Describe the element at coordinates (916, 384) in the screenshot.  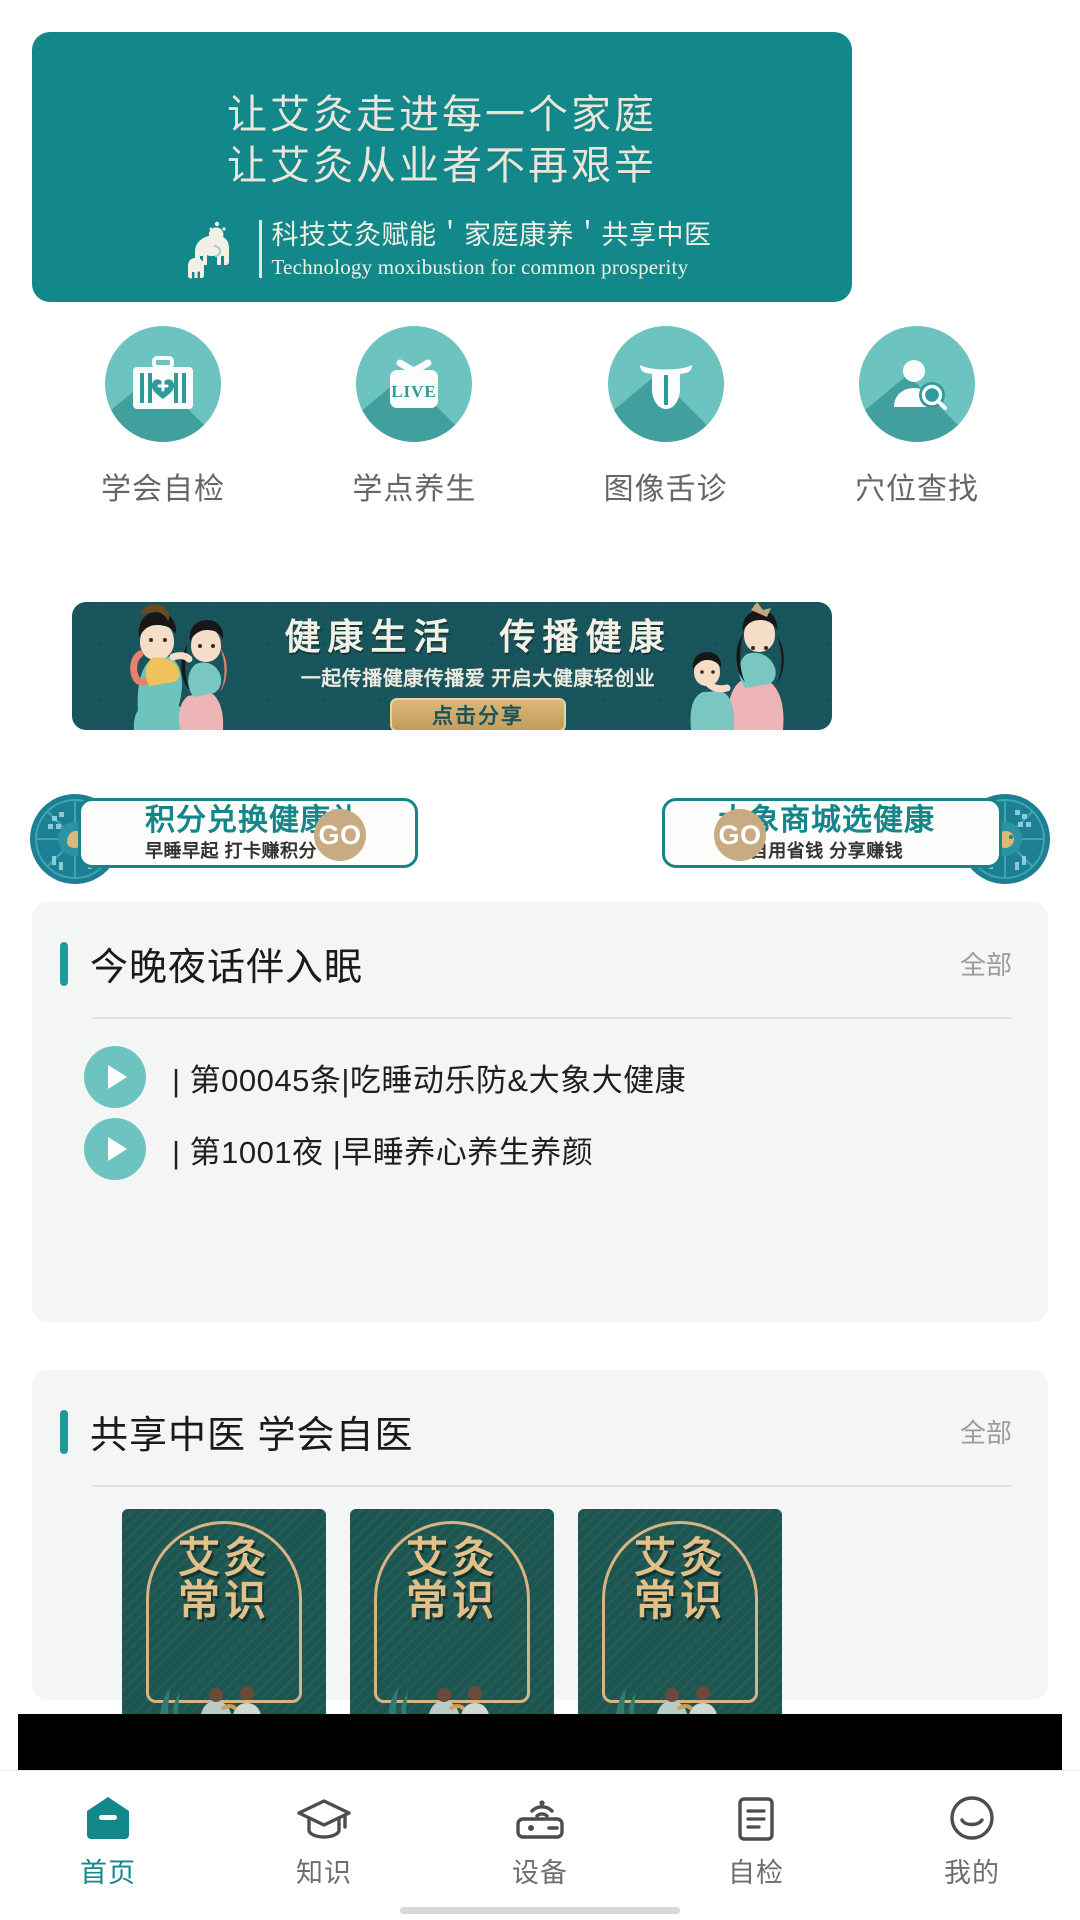
I see `acupoint-search-icon` at that location.